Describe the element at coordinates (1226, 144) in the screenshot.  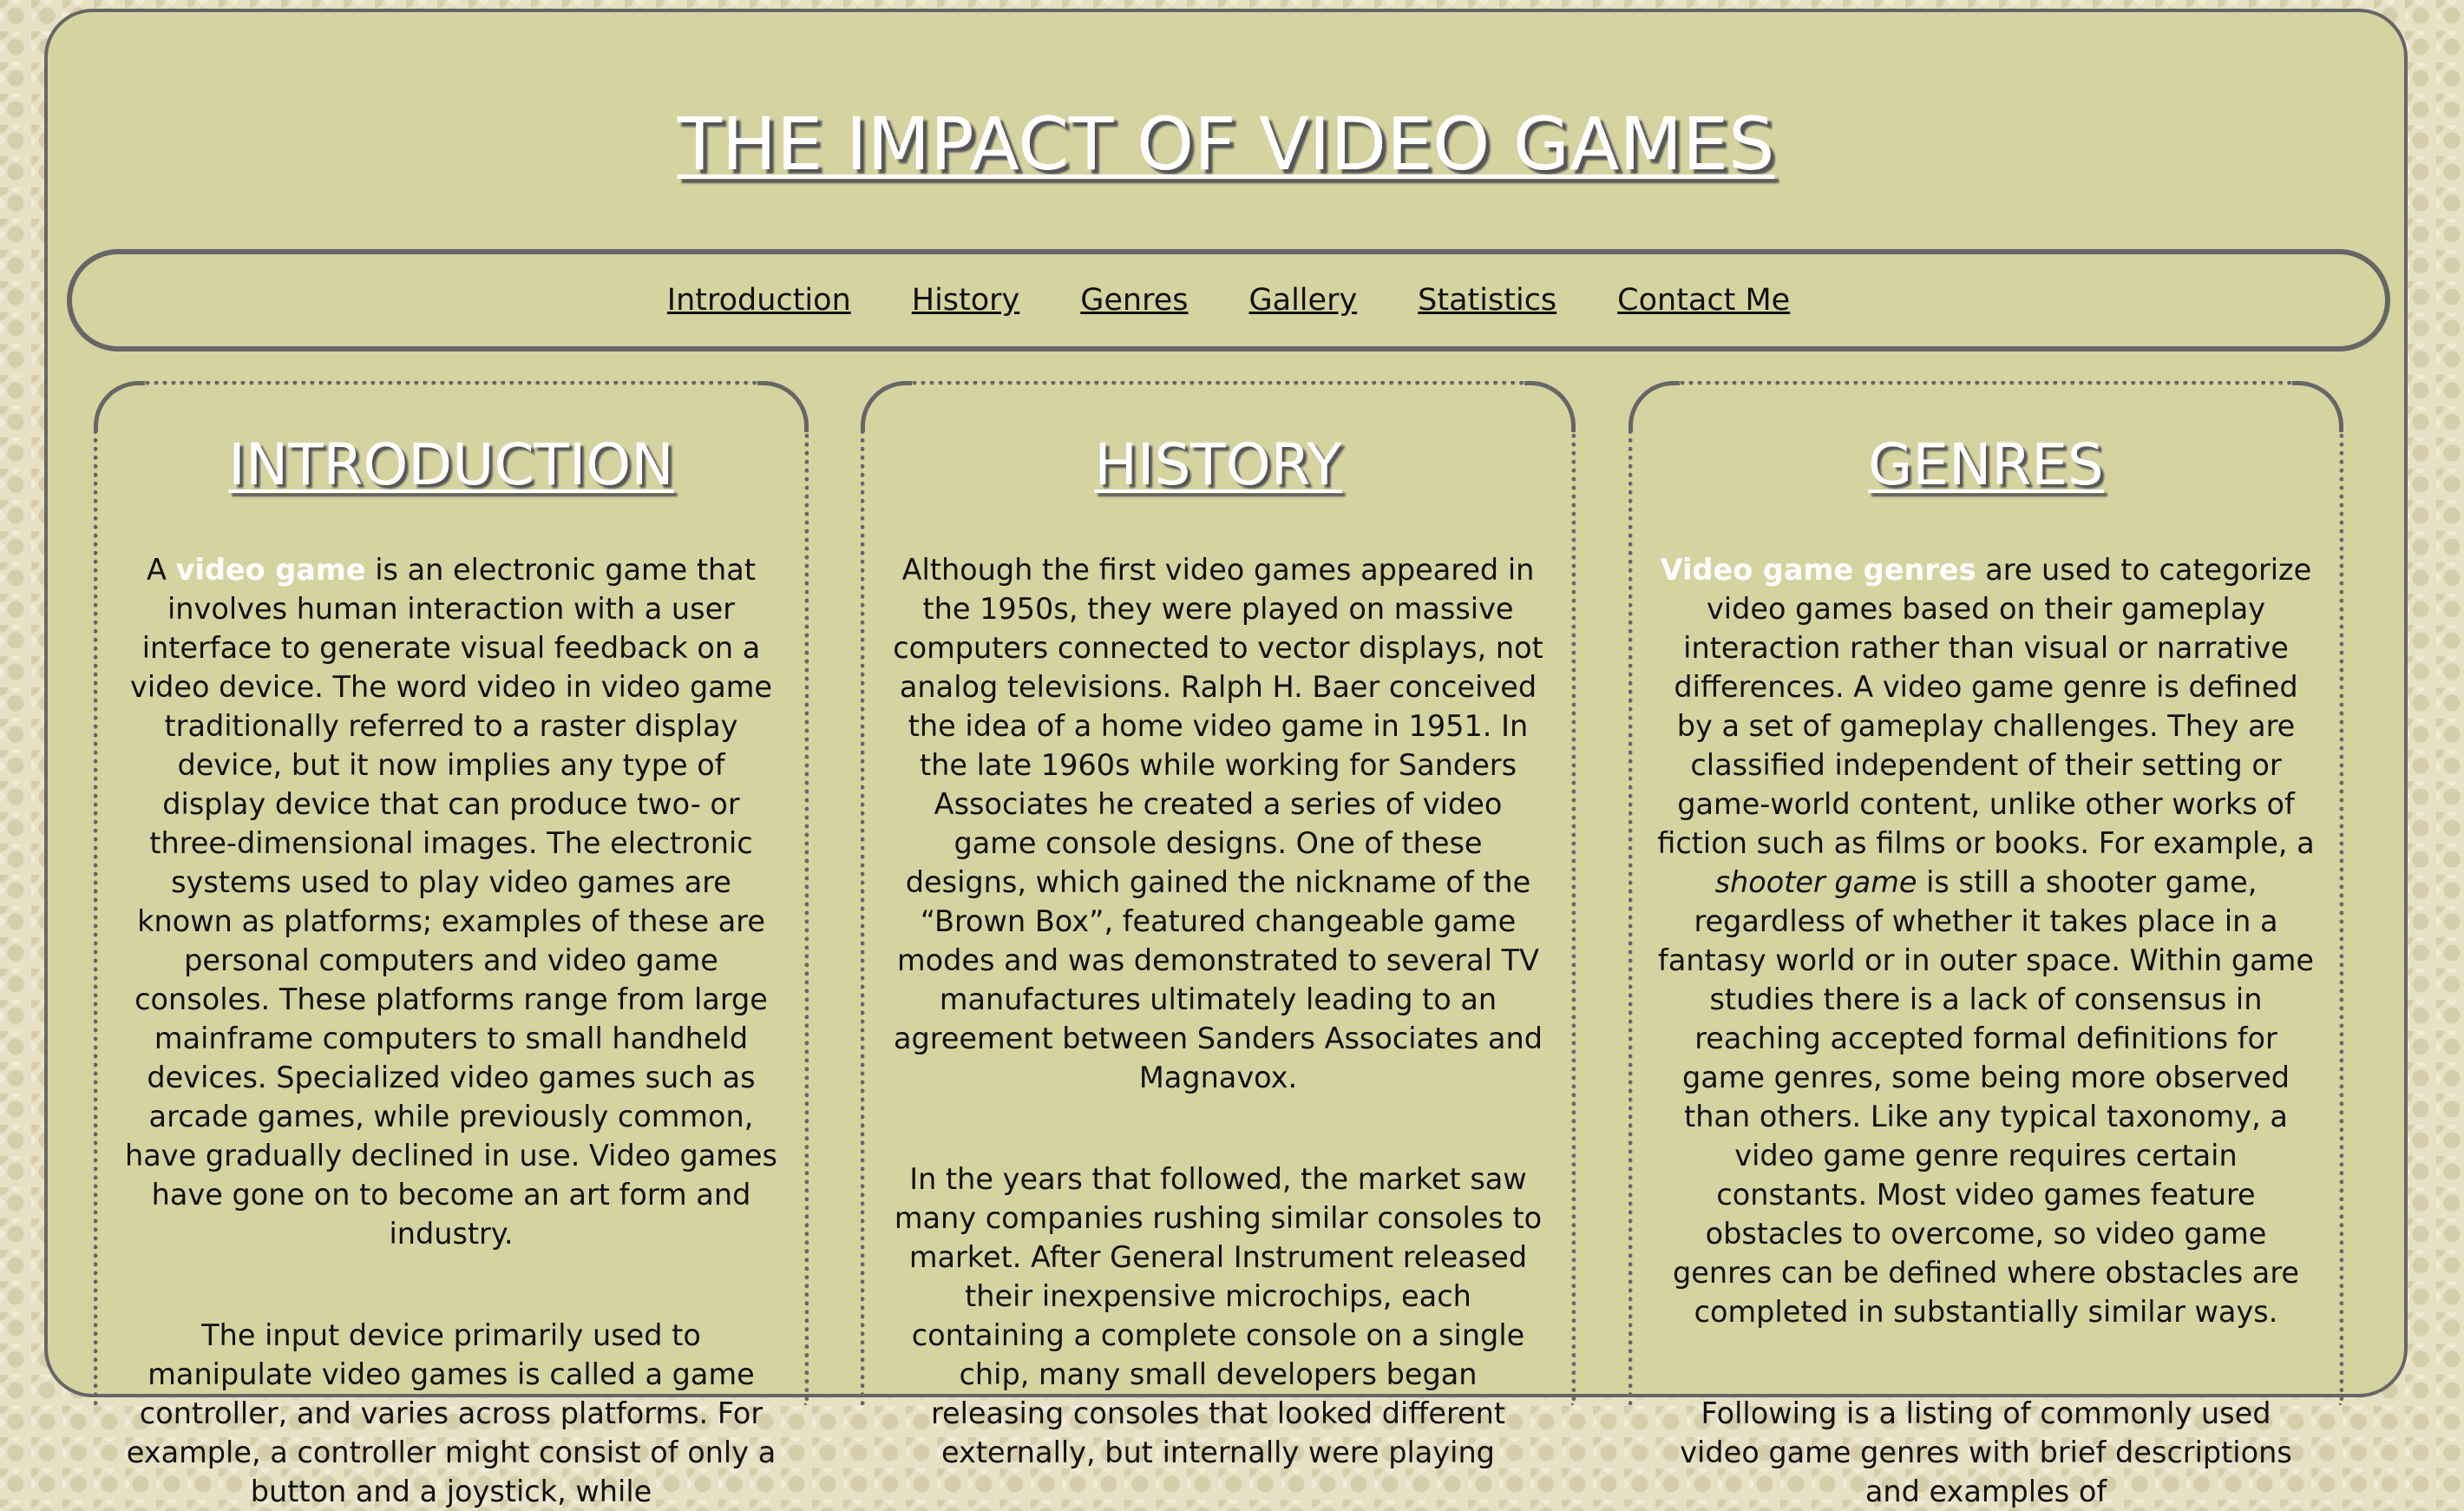
I see `site-title: THE IMPACT OF VIDEO GAMES` at that location.